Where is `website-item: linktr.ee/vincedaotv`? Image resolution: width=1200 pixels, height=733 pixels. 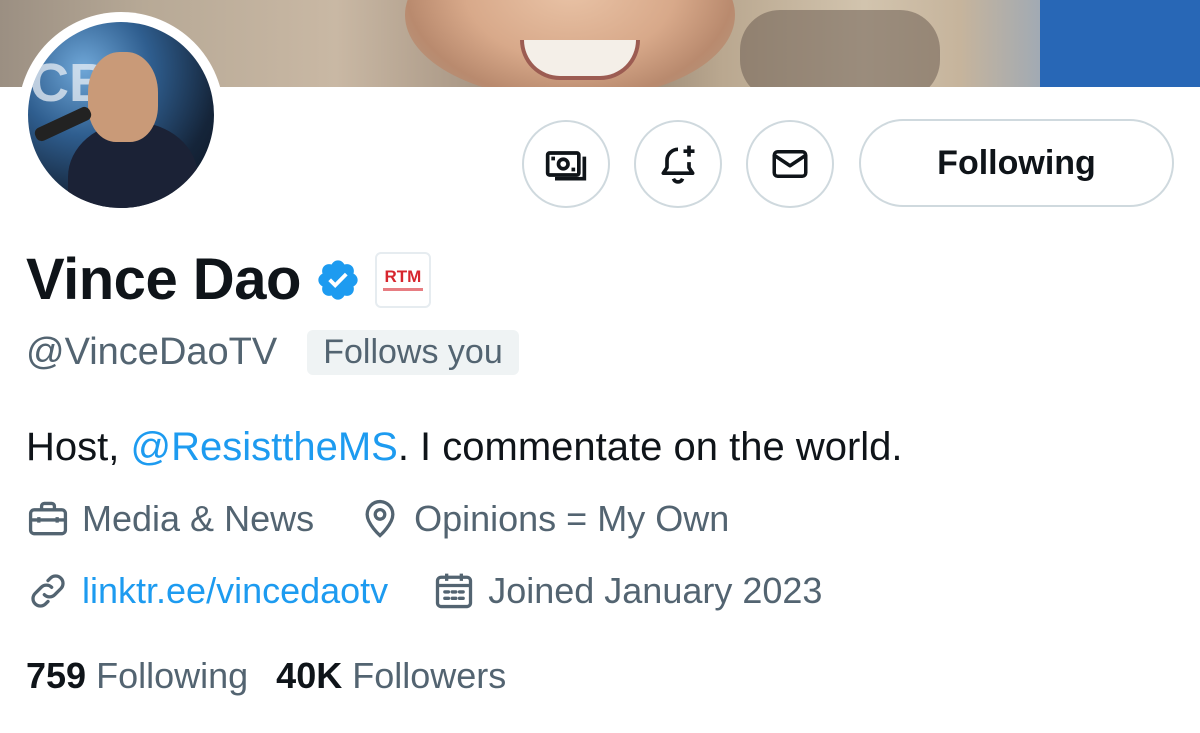
website-item: linktr.ee/vincedaotv is located at coordinates (207, 591).